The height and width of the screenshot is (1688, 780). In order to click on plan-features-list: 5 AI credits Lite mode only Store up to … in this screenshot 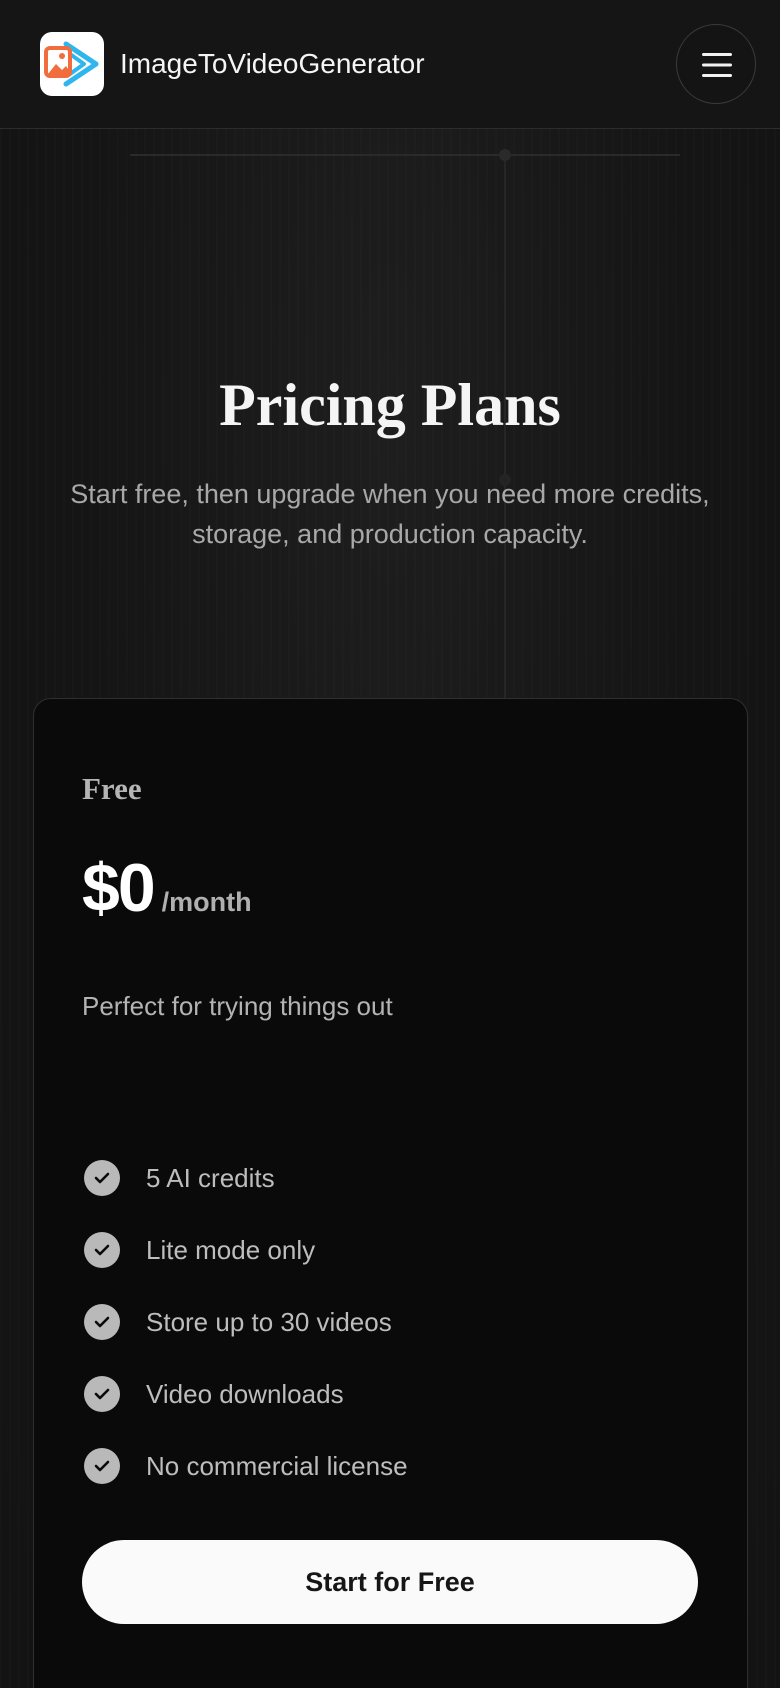, I will do `click(245, 1322)`.